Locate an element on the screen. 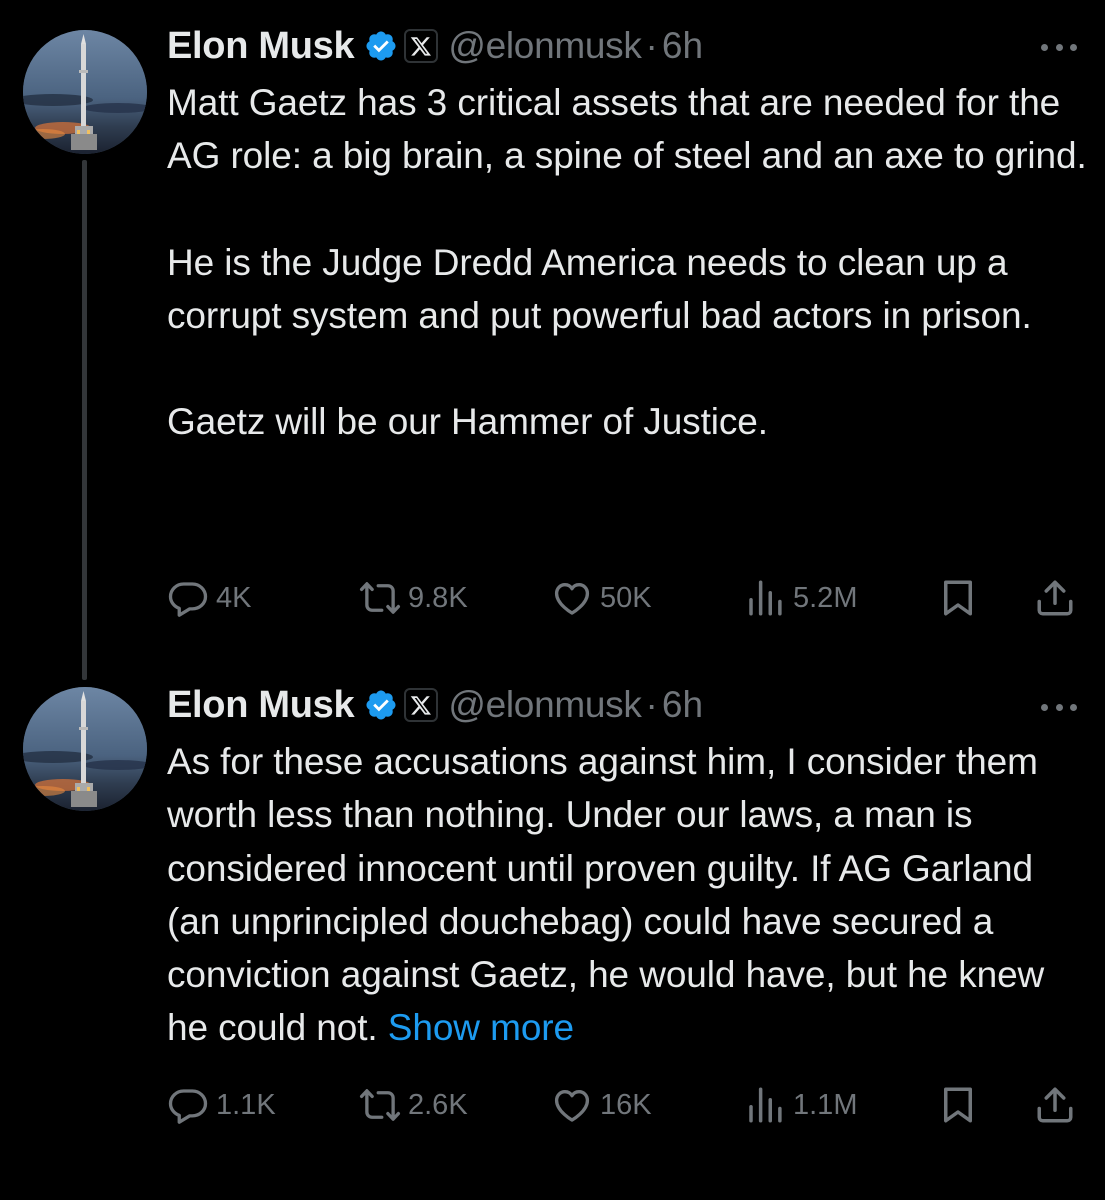  show-more-link: Show more is located at coordinates (481, 1027).